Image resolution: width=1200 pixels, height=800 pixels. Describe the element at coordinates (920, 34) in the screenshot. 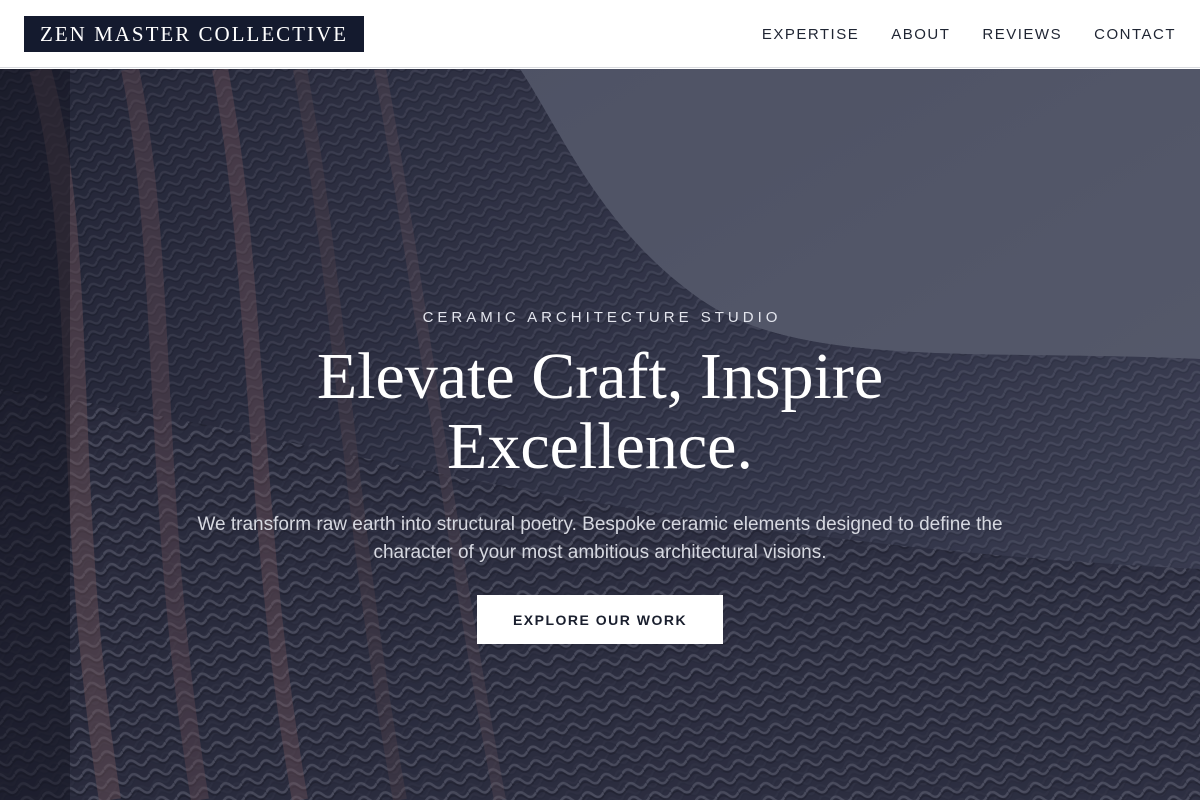

I see `nav-link-about: ABOUT` at that location.